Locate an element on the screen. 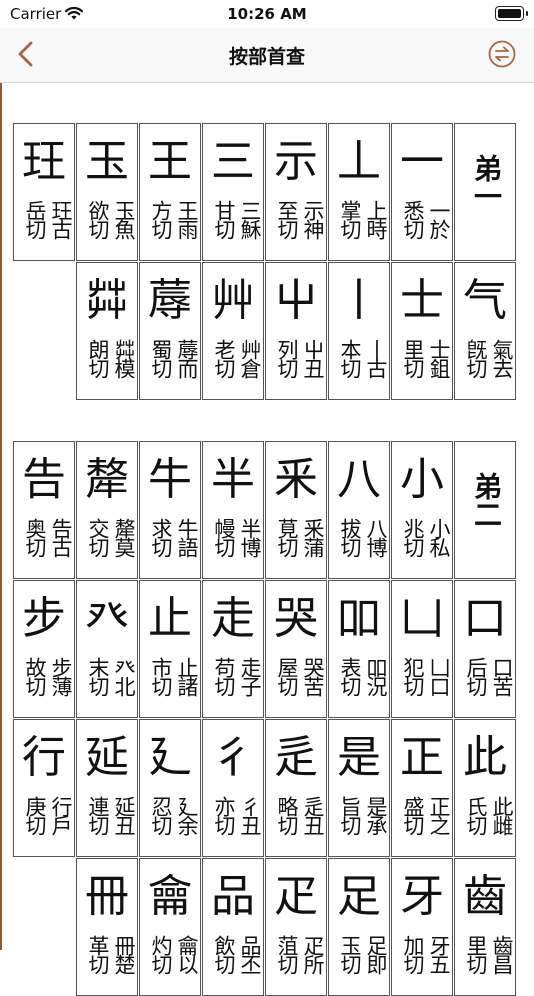  radical-glyph: 蓐 is located at coordinates (170, 300).